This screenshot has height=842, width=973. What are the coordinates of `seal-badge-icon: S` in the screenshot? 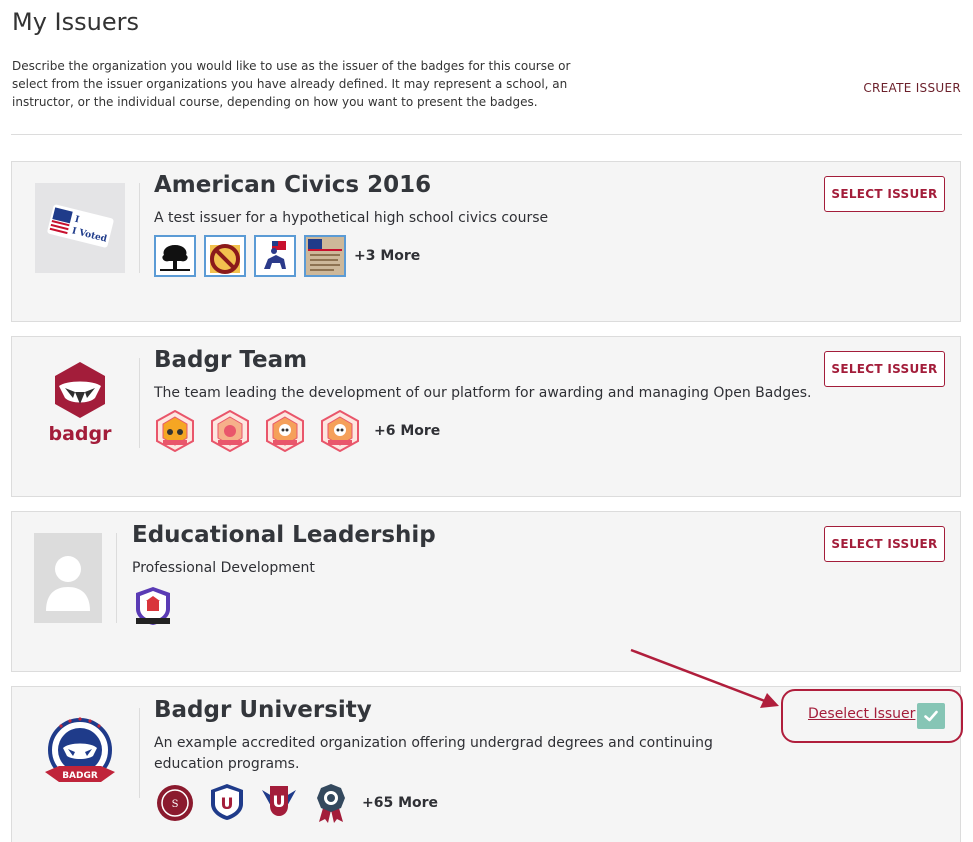 It's located at (175, 803).